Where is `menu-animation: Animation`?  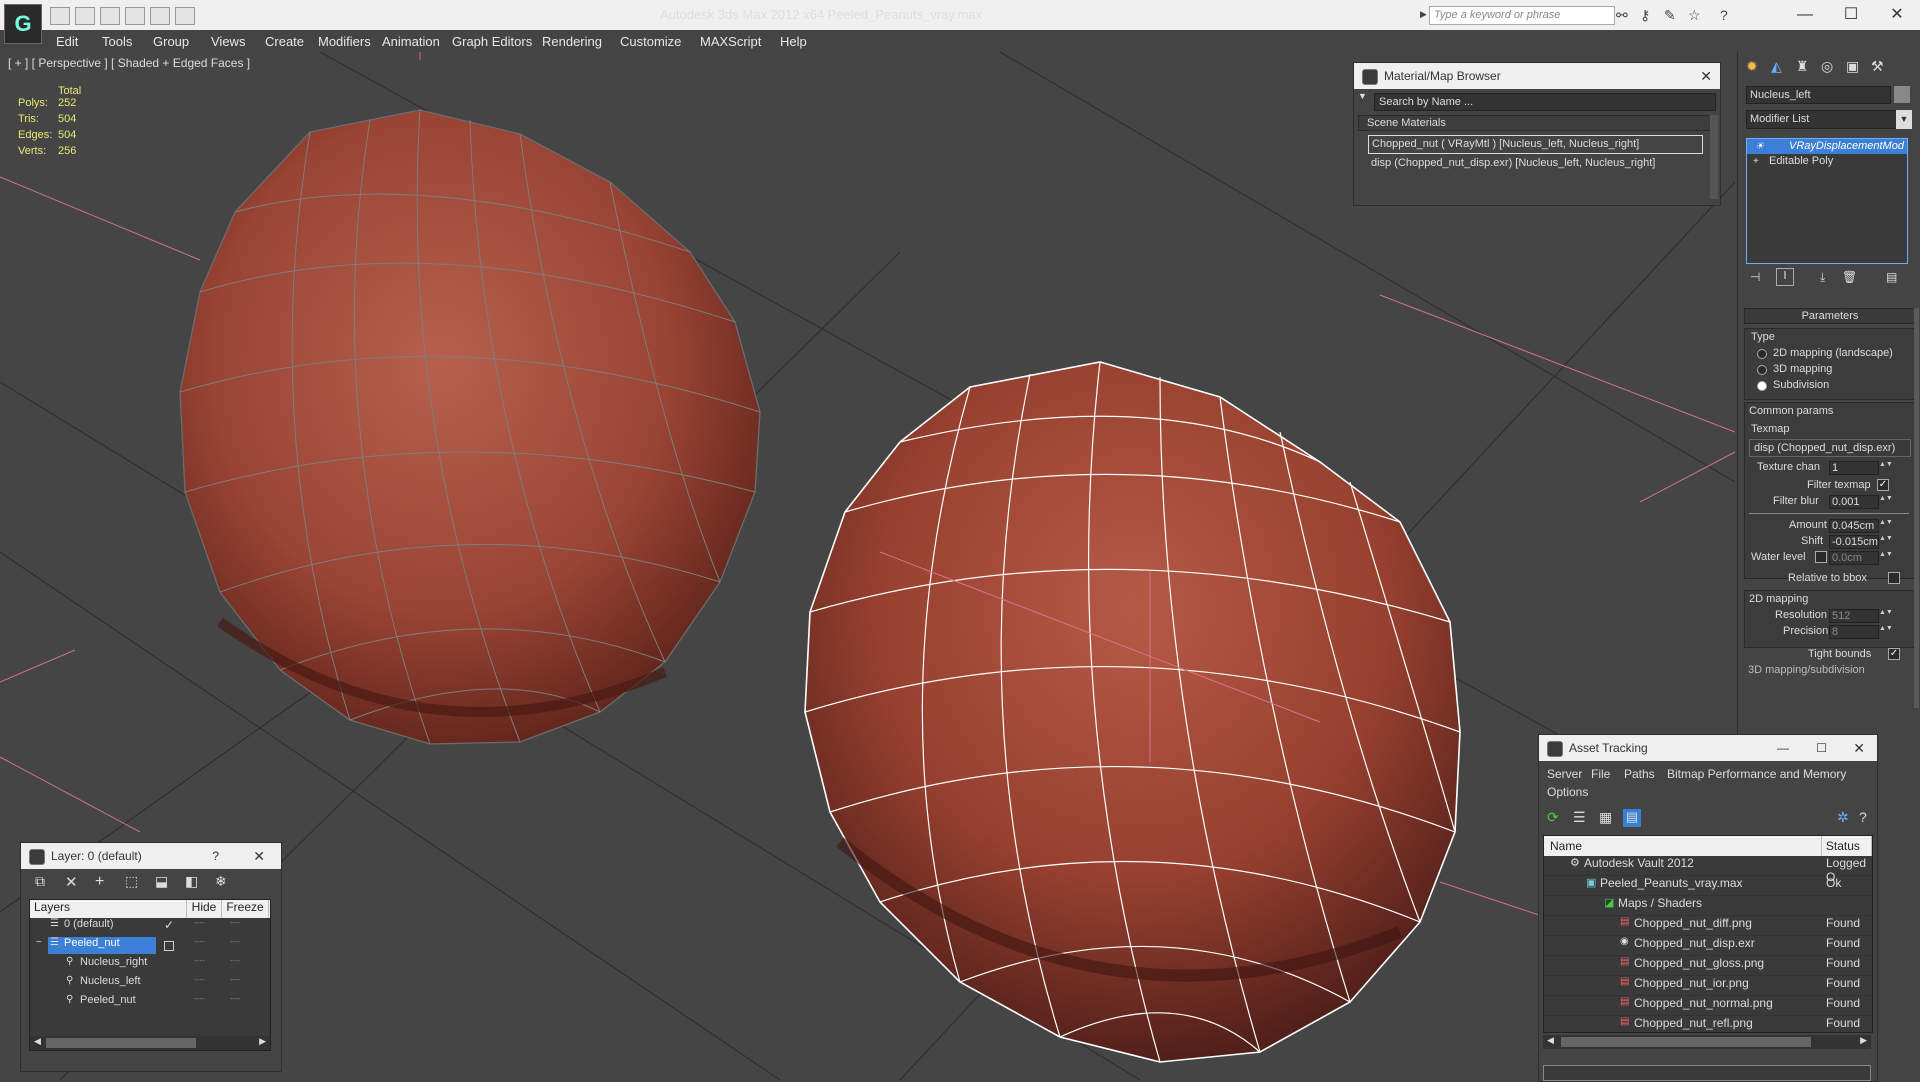
menu-animation: Animation is located at coordinates (411, 41).